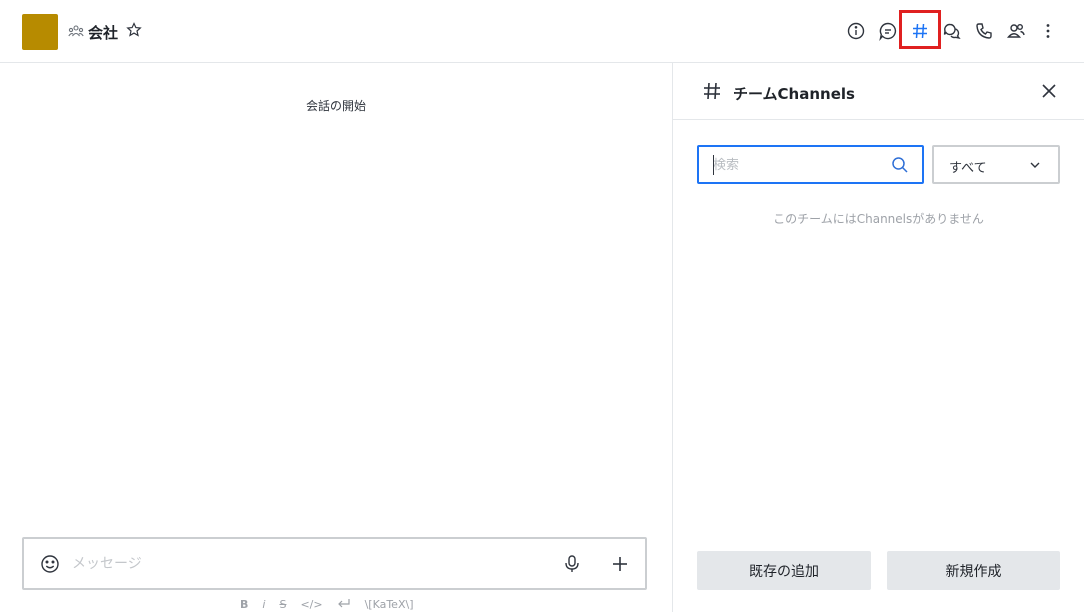  I want to click on code-button: </>, so click(311, 604).